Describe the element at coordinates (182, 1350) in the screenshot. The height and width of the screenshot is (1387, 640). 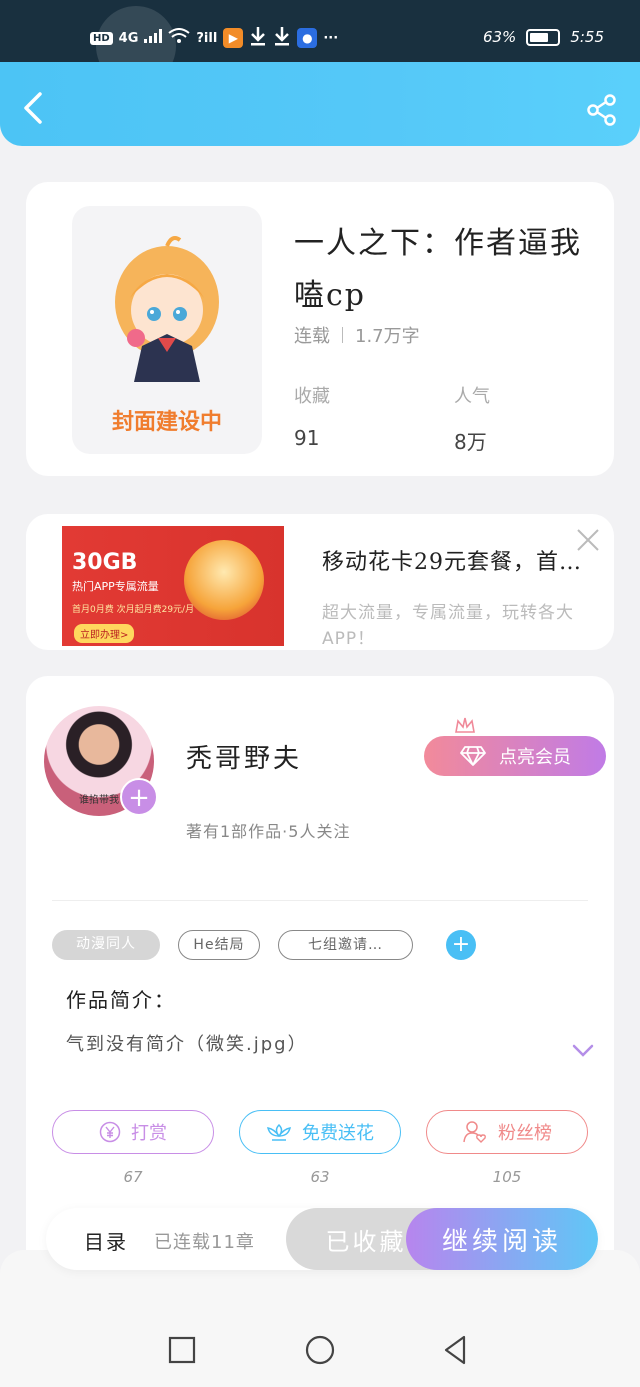
I see `square-icon` at that location.